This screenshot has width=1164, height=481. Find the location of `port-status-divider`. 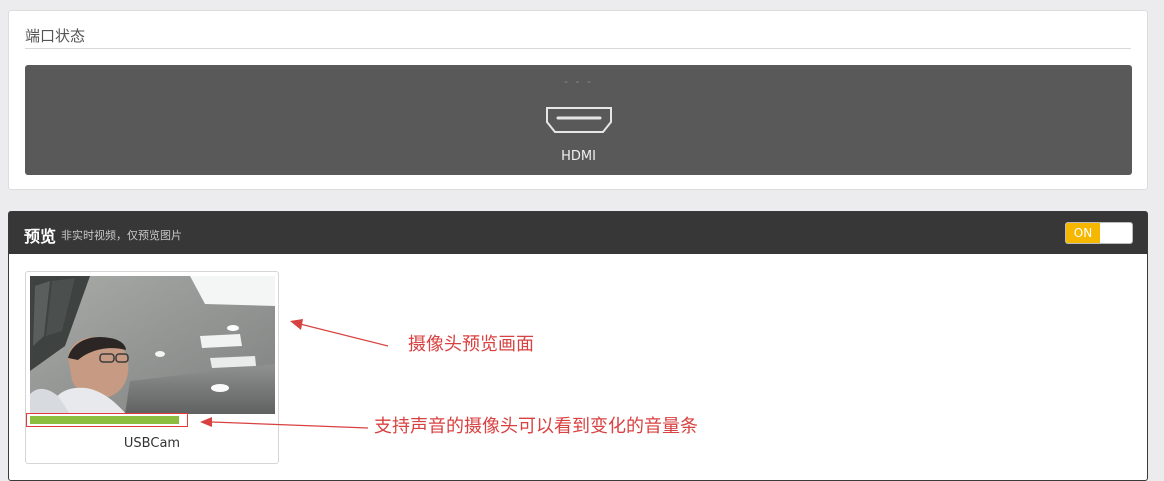

port-status-divider is located at coordinates (578, 48).